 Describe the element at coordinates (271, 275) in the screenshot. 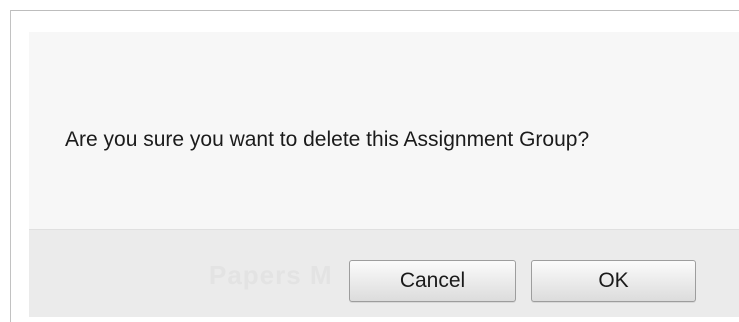

I see `background-page-text: Papers M` at that location.